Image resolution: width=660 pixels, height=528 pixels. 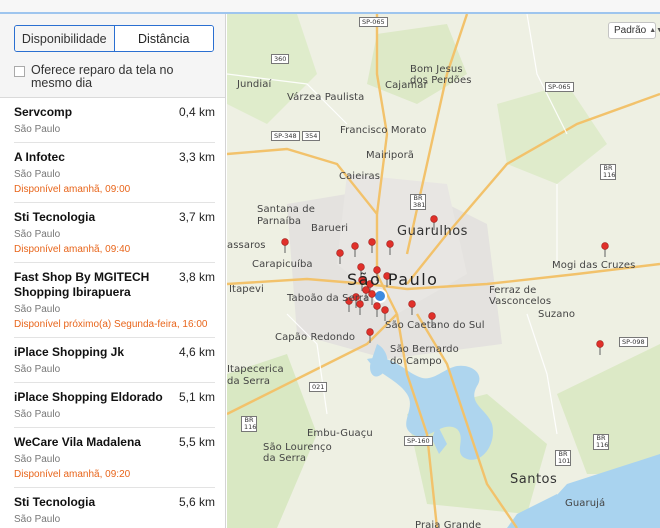 What do you see at coordinates (286, 215) in the screenshot?
I see `map-label-santana: Santana de Parnaíba` at bounding box center [286, 215].